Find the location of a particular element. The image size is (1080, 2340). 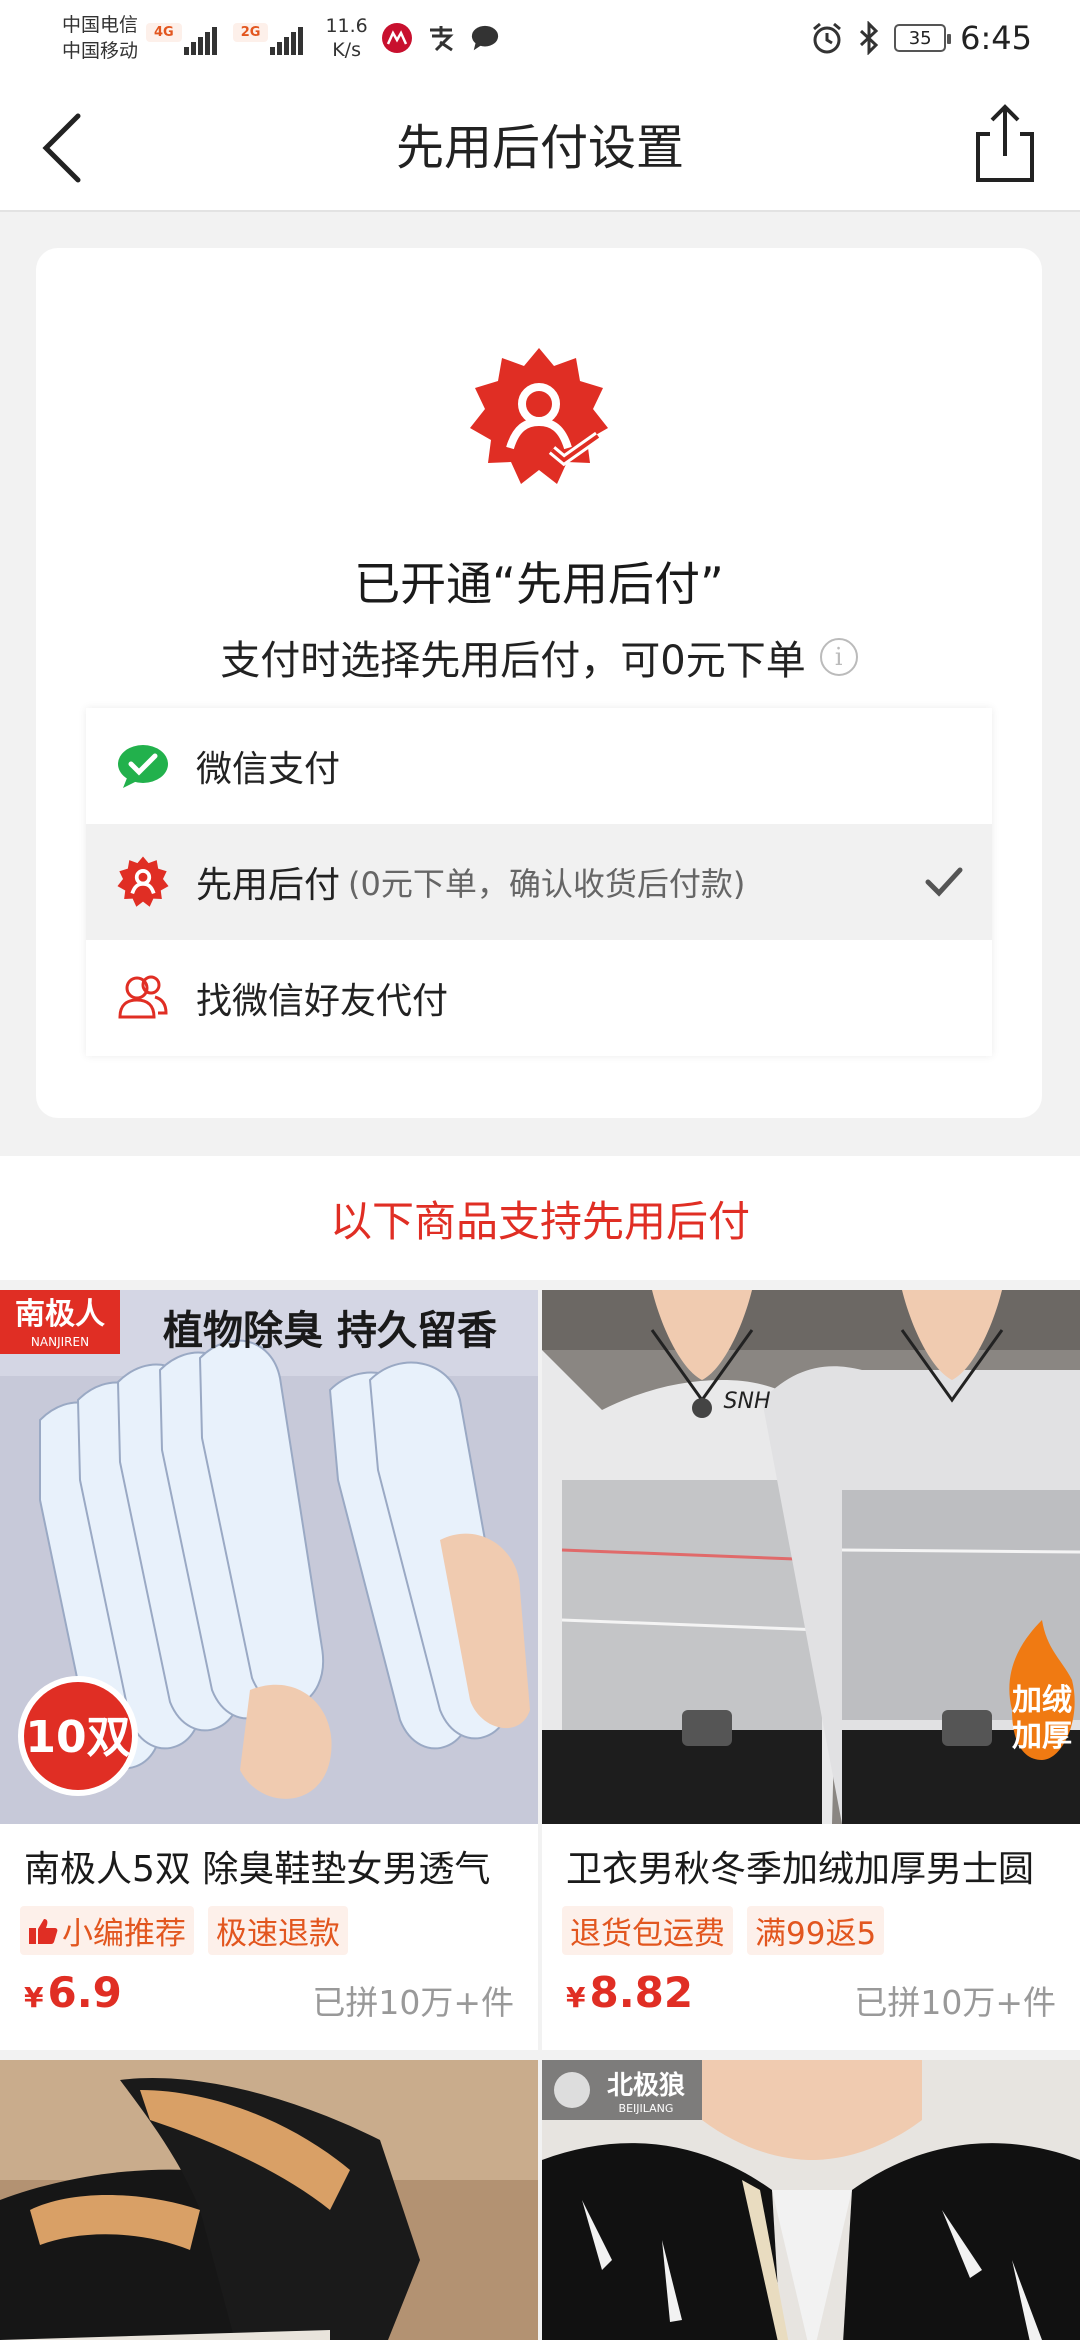

alarm-icon is located at coordinates (827, 38).